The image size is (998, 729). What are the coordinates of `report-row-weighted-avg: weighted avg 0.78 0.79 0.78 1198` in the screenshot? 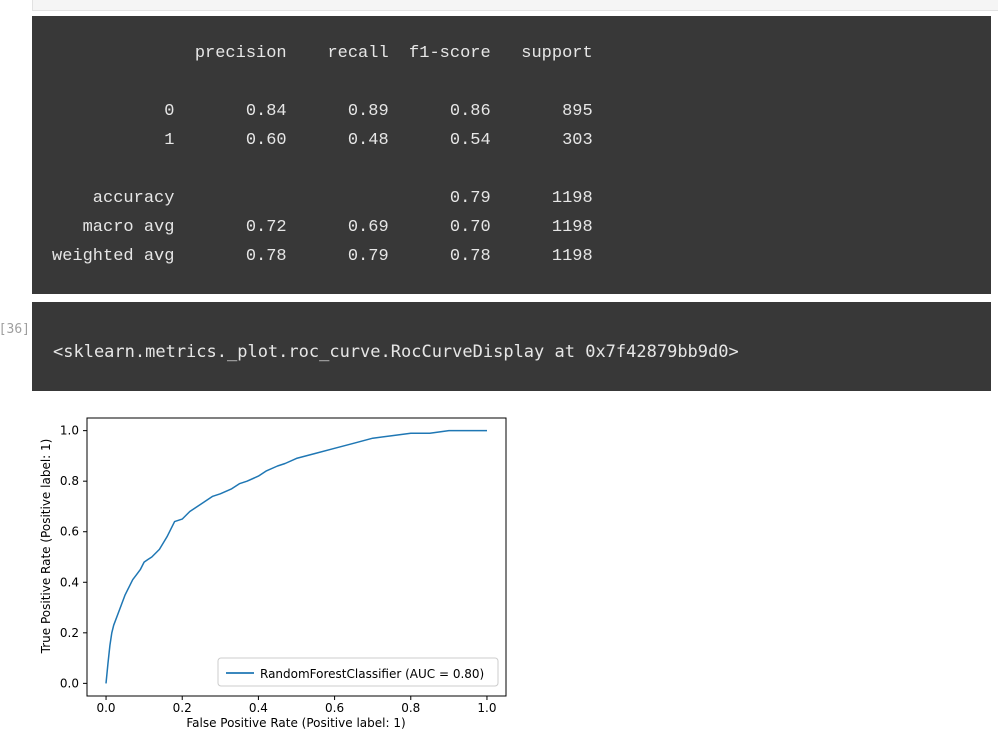 It's located at (322, 256).